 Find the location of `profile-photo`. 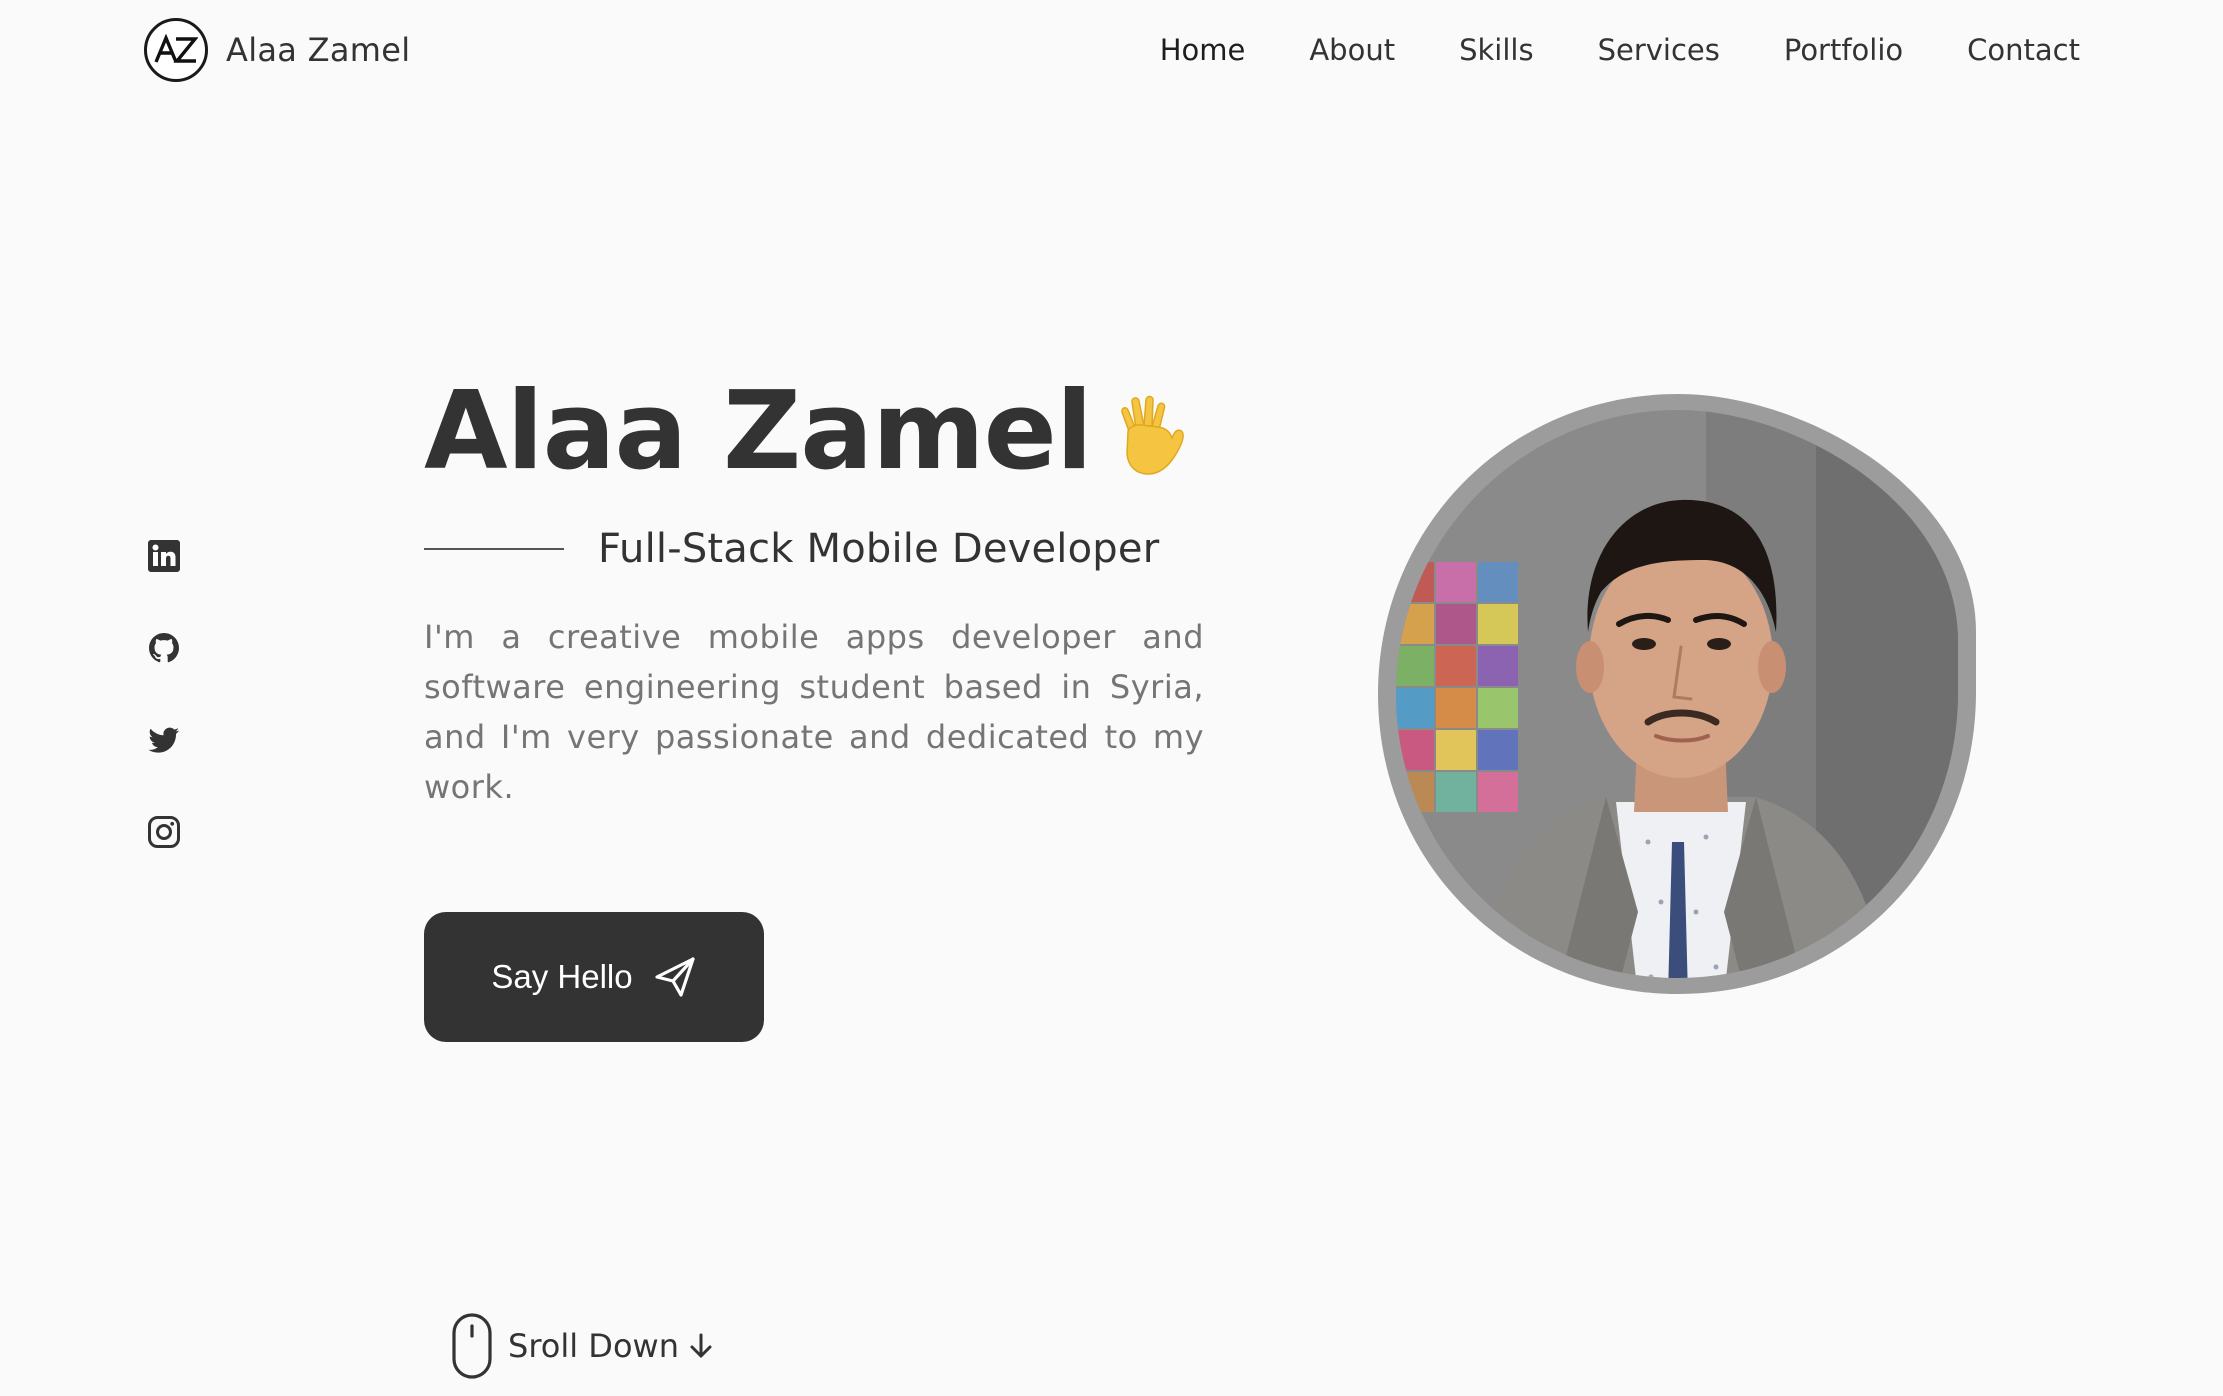

profile-photo is located at coordinates (1678, 694).